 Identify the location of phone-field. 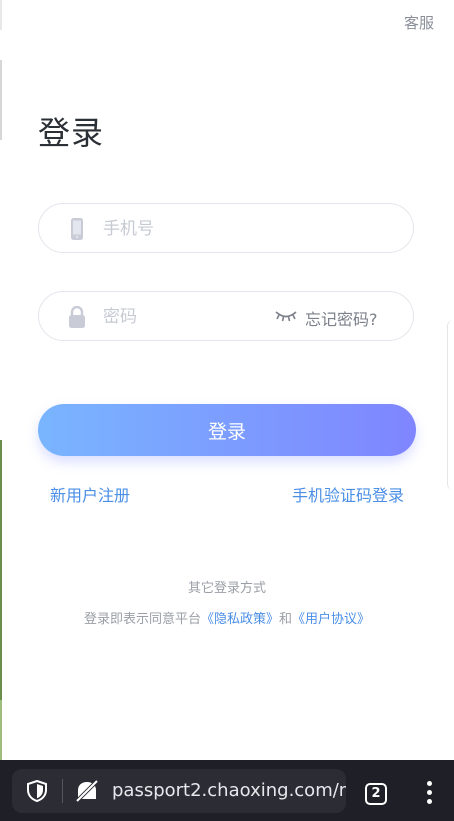
(226, 228).